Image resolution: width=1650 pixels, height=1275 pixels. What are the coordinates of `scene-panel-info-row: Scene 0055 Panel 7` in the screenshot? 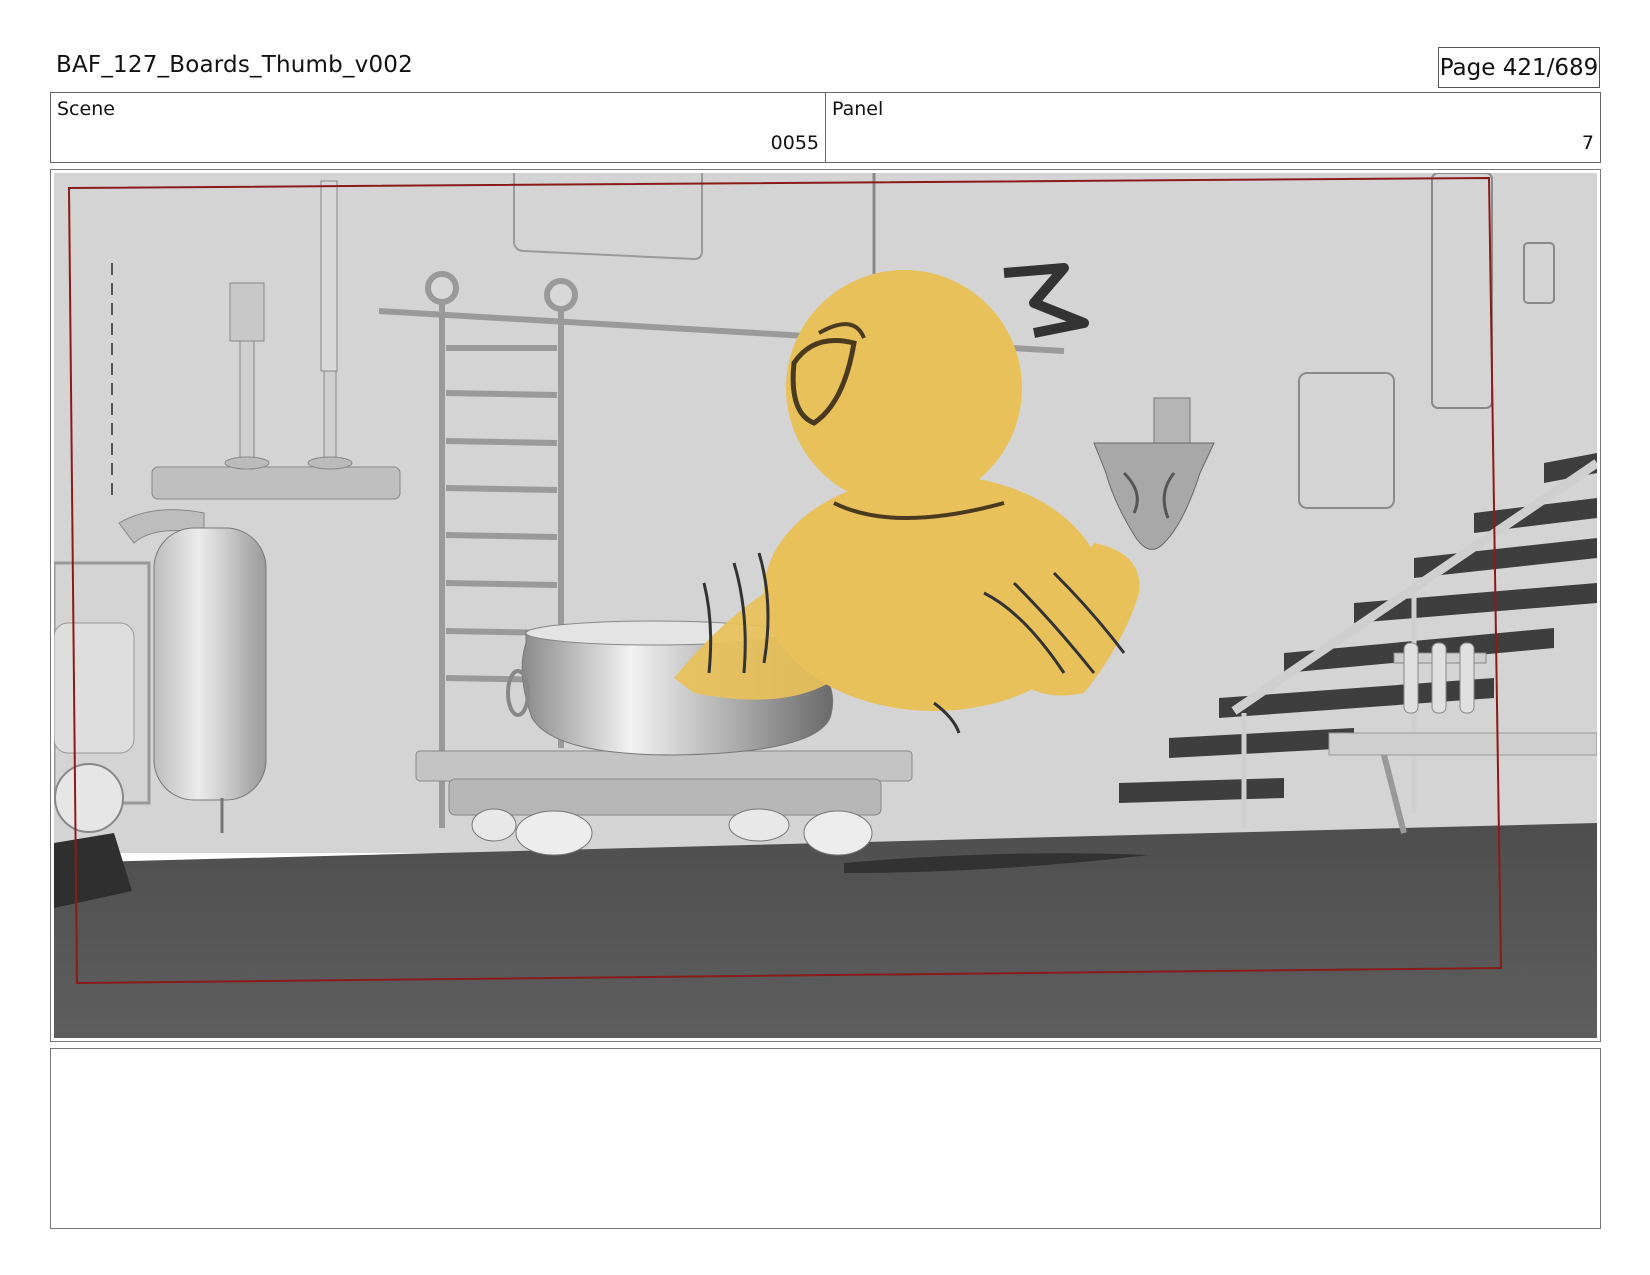 It's located at (825, 127).